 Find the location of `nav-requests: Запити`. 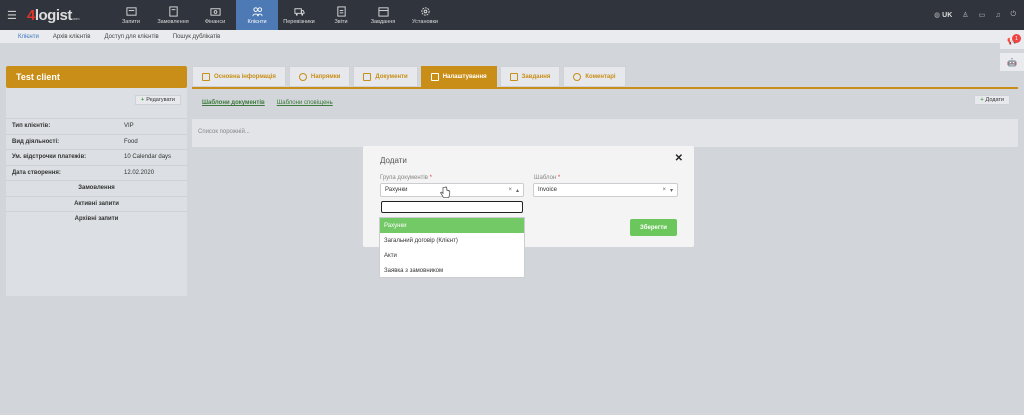

nav-requests: Запити is located at coordinates (131, 15).